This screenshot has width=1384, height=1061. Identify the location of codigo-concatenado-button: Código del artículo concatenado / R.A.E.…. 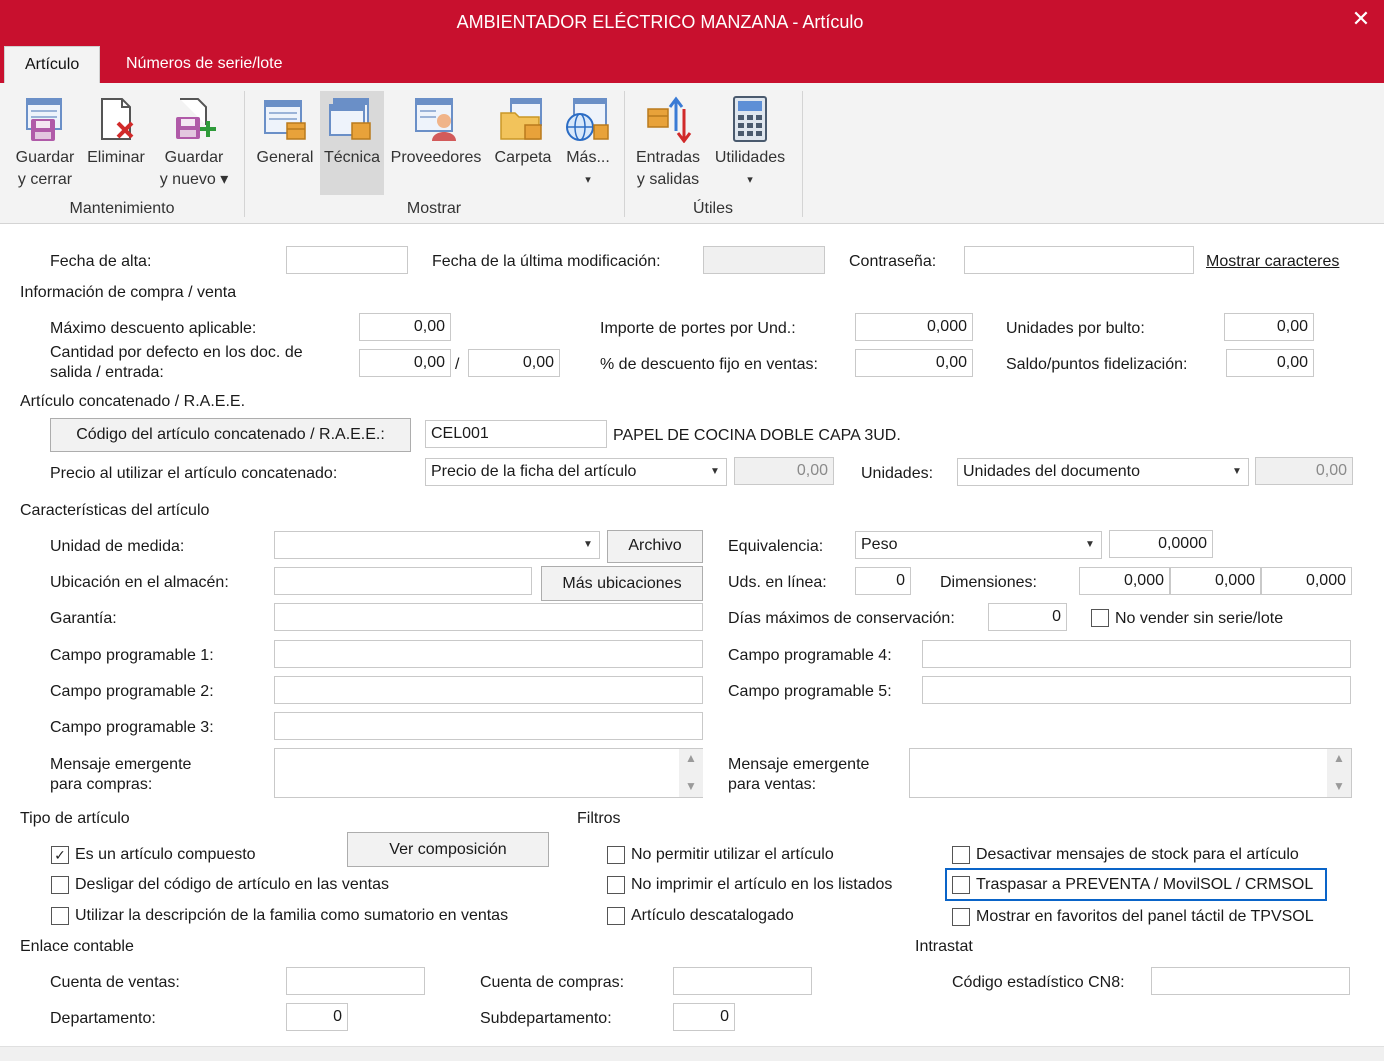
(230, 435).